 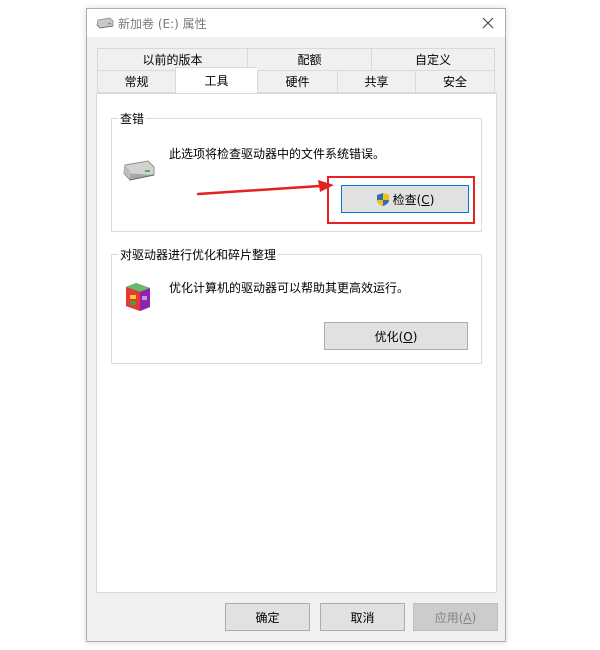 I want to click on tab-security: 安全, so click(x=455, y=81).